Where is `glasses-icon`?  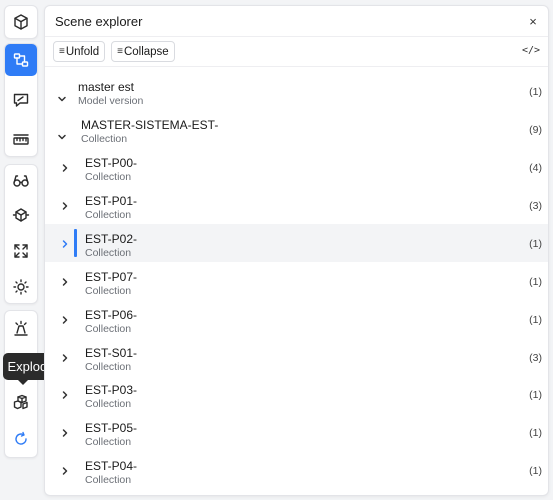 glasses-icon is located at coordinates (21, 181).